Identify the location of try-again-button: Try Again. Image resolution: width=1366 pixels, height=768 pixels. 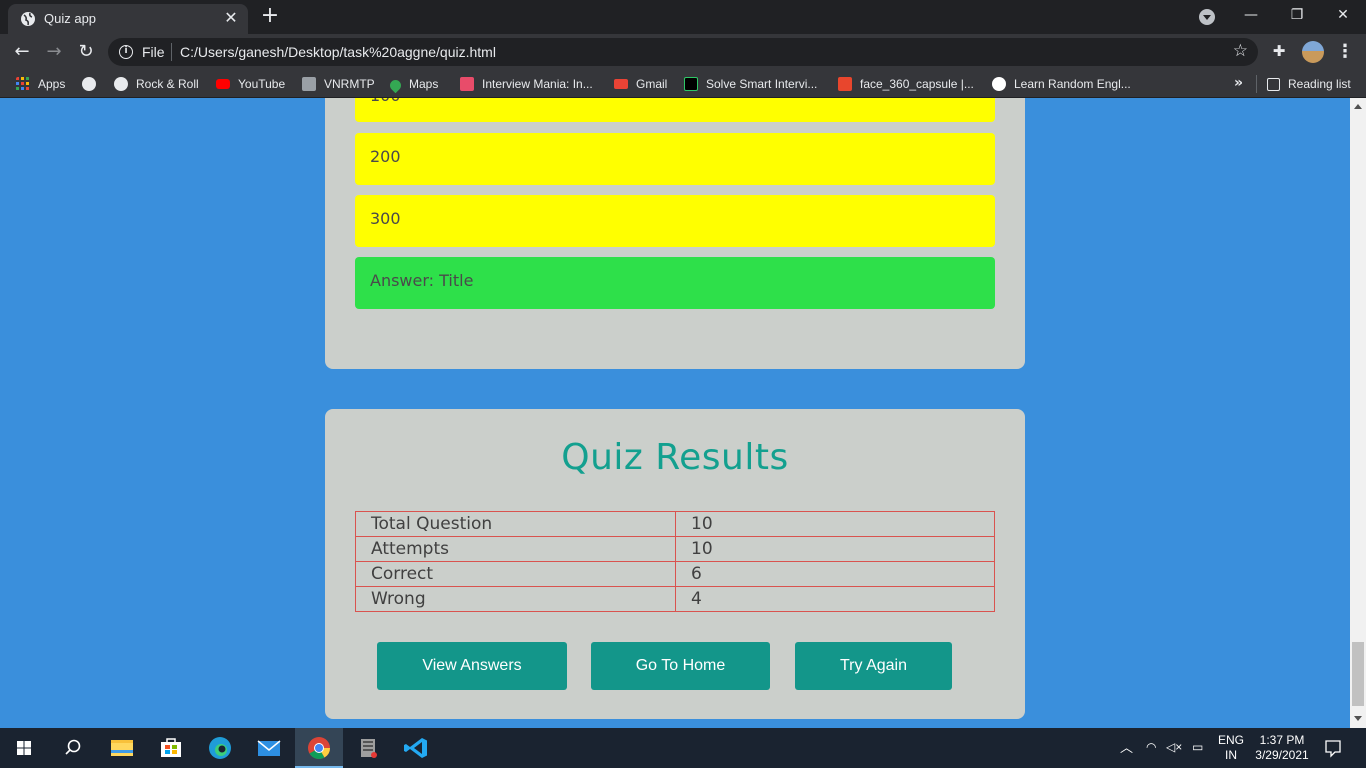
(873, 666).